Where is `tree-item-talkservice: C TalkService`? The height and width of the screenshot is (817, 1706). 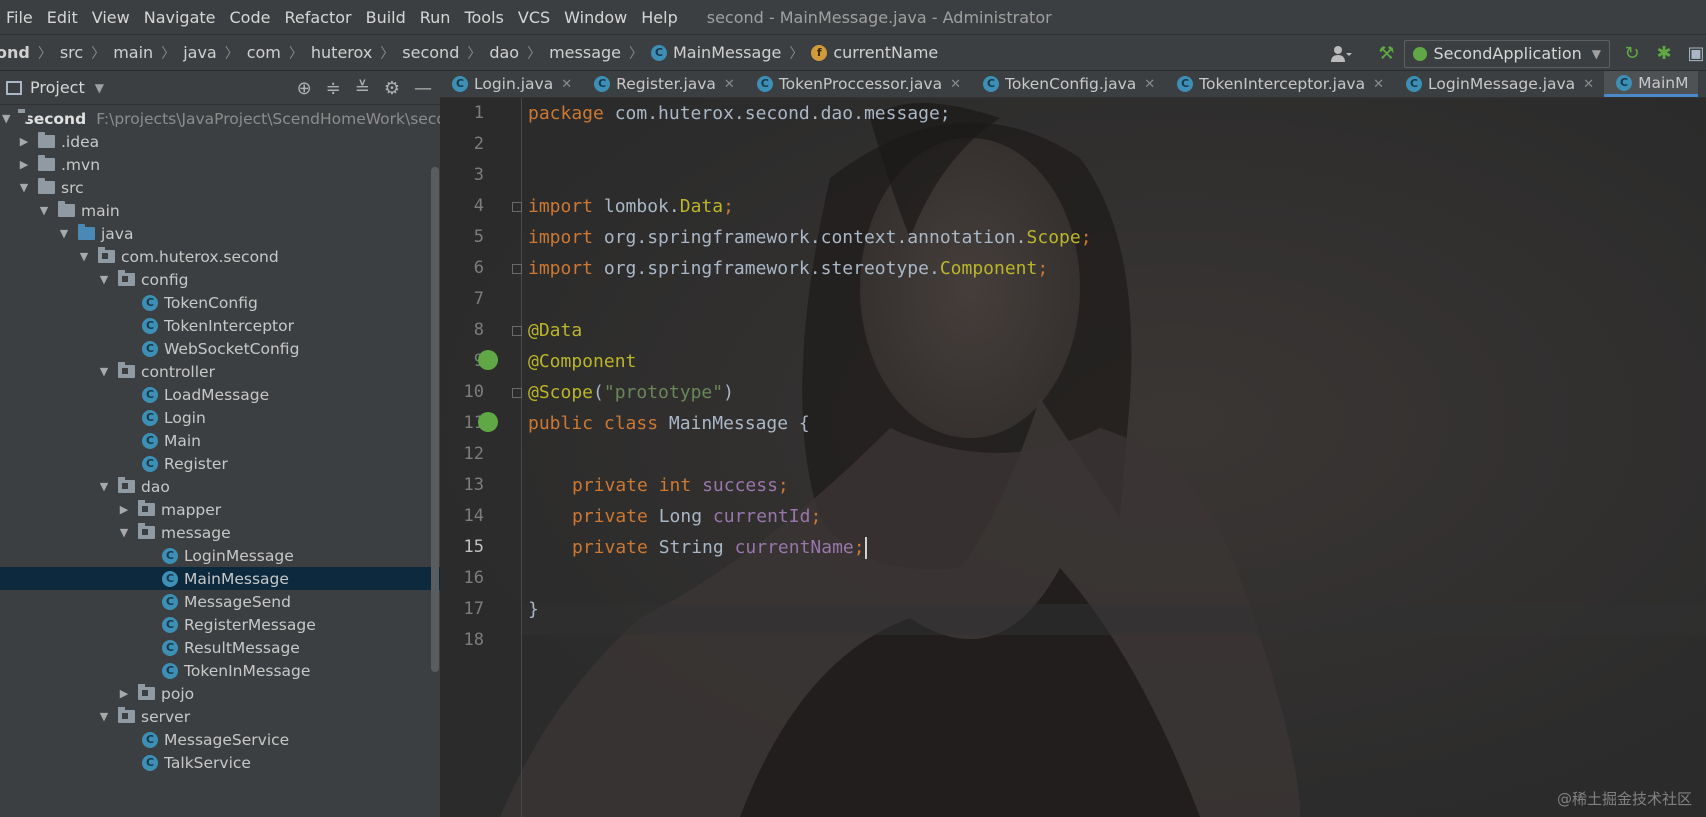 tree-item-talkservice: C TalkService is located at coordinates (220, 762).